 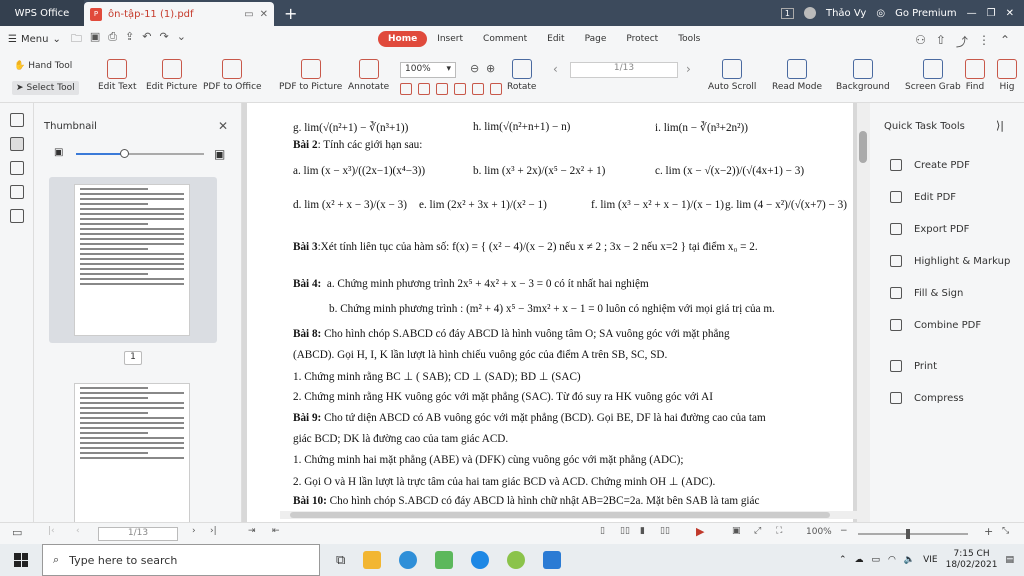 I want to click on fit-page-icon, so click(x=460, y=89).